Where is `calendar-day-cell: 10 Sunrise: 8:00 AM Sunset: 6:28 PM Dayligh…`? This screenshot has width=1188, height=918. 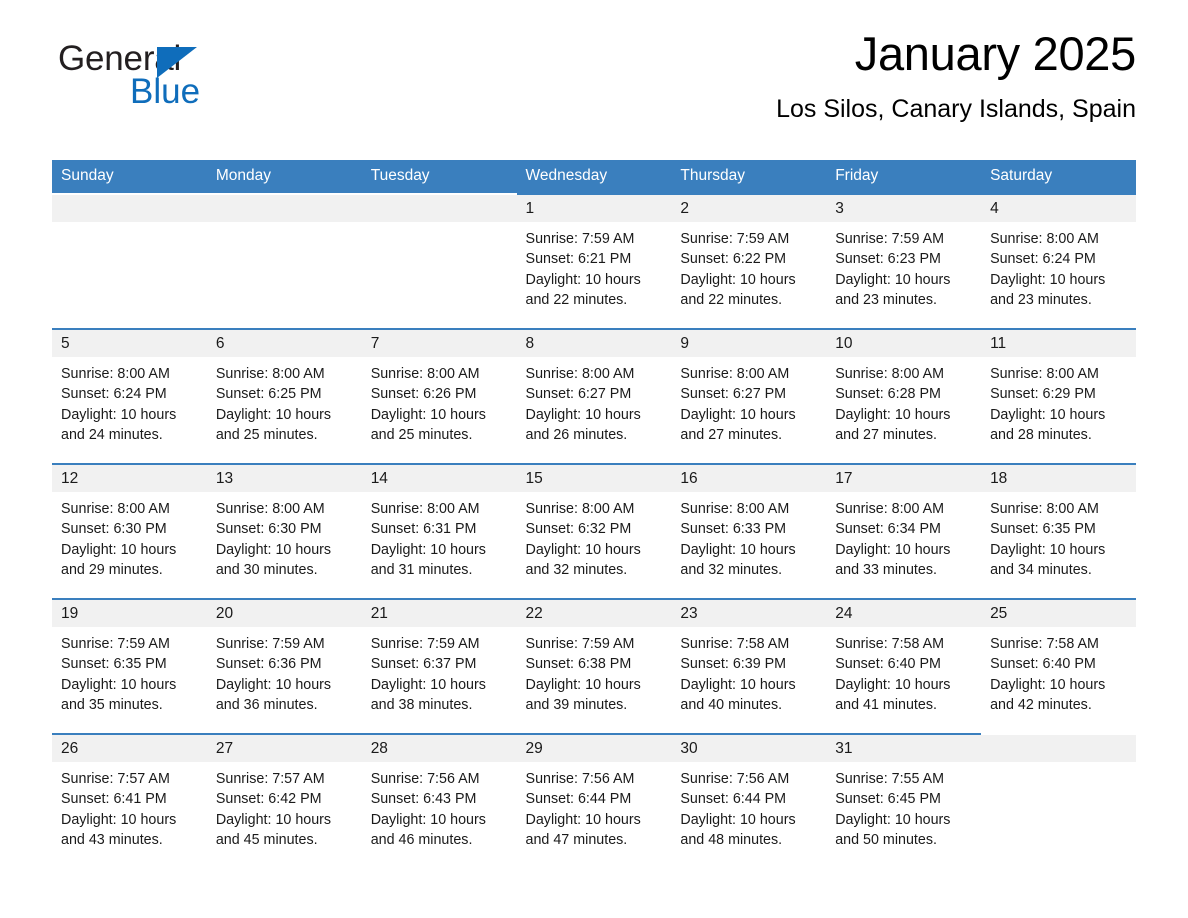 calendar-day-cell: 10 Sunrise: 8:00 AM Sunset: 6:28 PM Dayligh… is located at coordinates (904, 396).